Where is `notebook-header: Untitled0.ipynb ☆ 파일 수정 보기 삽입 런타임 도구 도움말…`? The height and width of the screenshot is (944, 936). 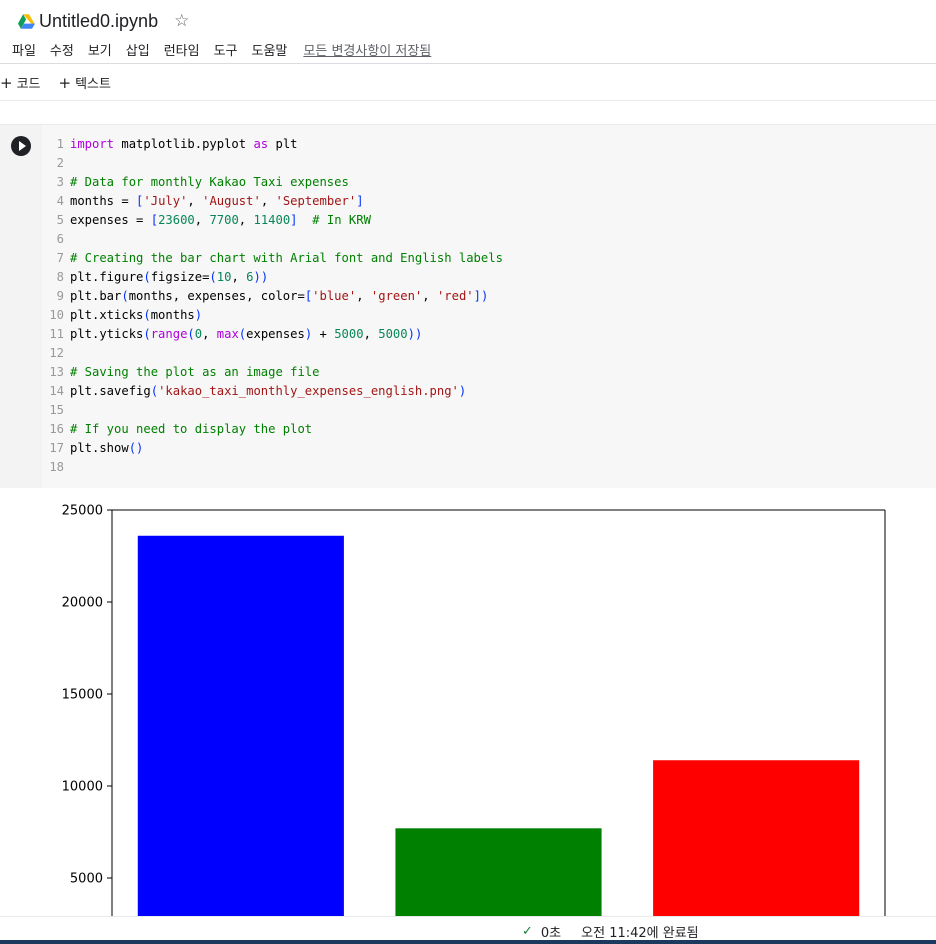
notebook-header: Untitled0.ipynb ☆ 파일 수정 보기 삽입 런타임 도구 도움말… is located at coordinates (468, 32).